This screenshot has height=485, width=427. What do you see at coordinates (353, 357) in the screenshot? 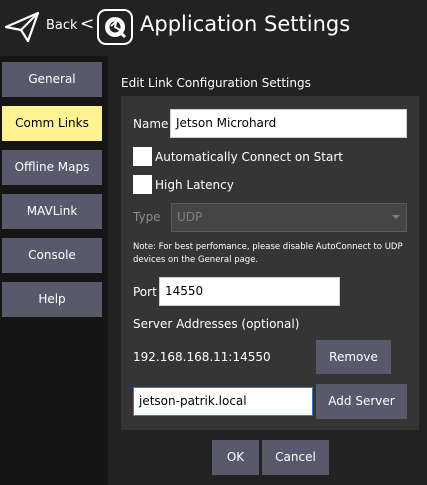
I see `remove-button: Remove` at bounding box center [353, 357].